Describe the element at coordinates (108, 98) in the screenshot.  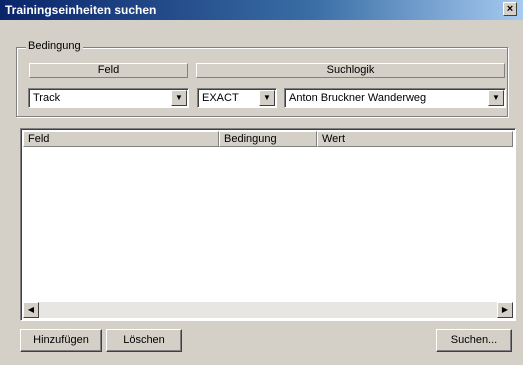
I see `field-select: Track ▼` at that location.